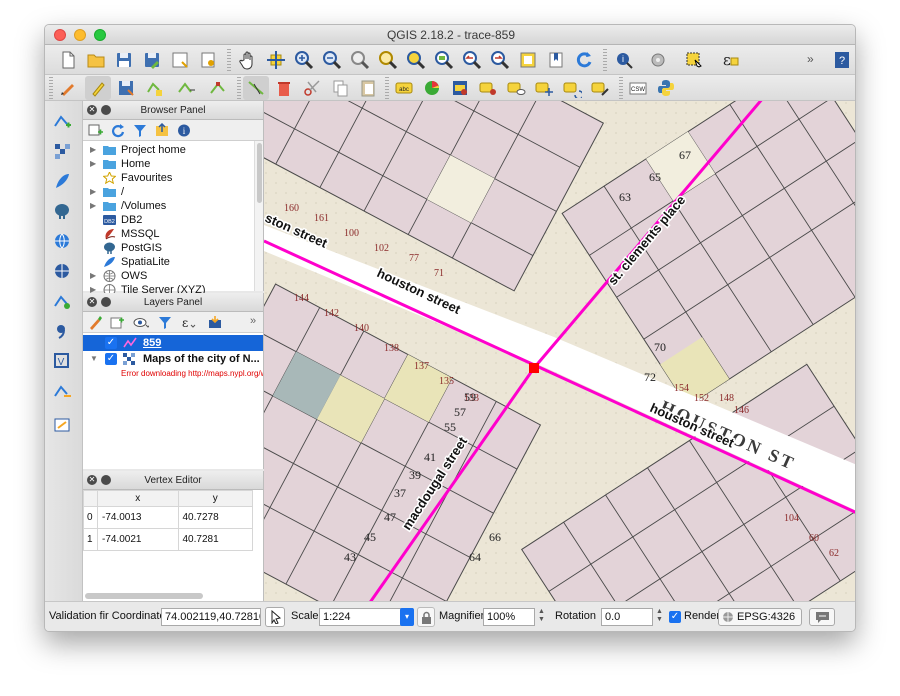  Describe the element at coordinates (432, 88) in the screenshot. I see `style-manager-button` at that location.